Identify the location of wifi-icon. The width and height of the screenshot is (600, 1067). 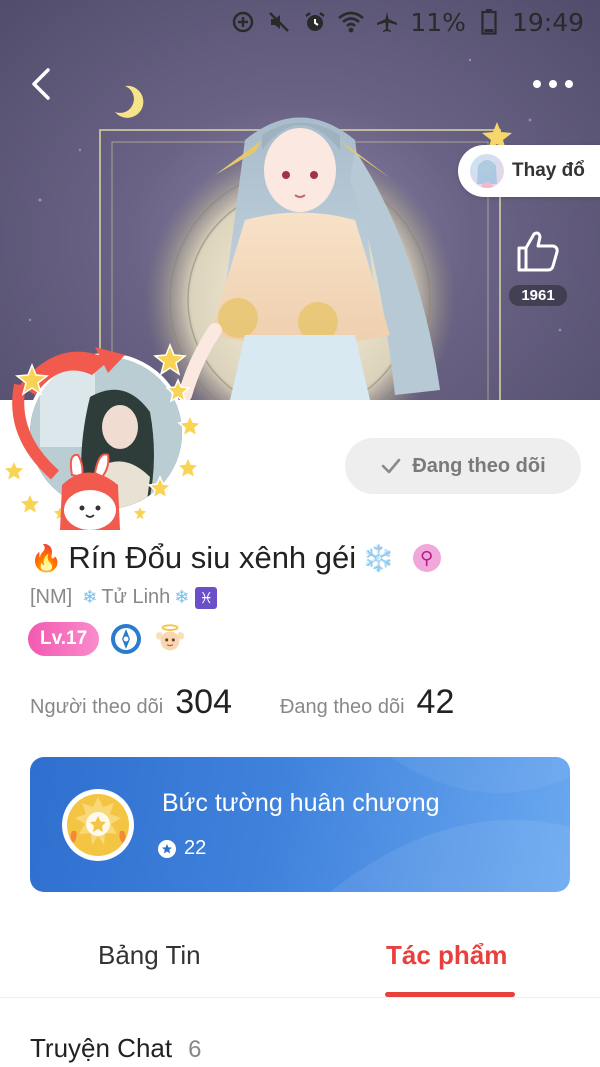
(351, 22).